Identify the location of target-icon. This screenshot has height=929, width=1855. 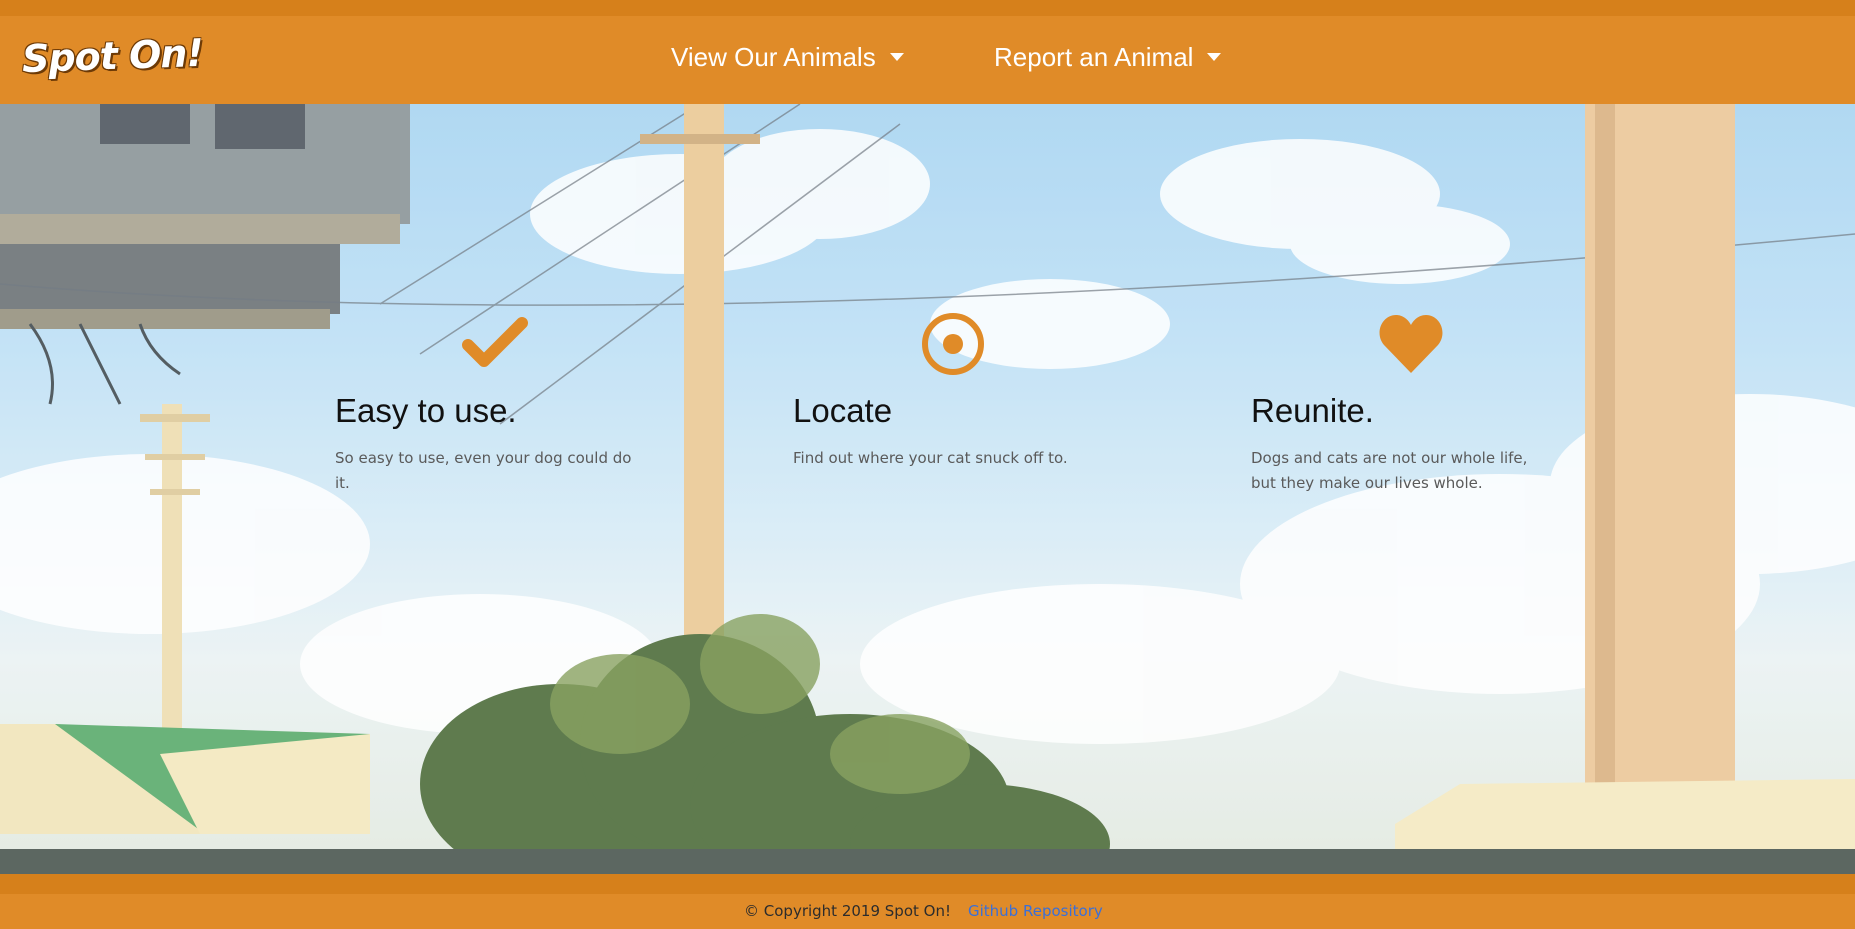
(953, 344).